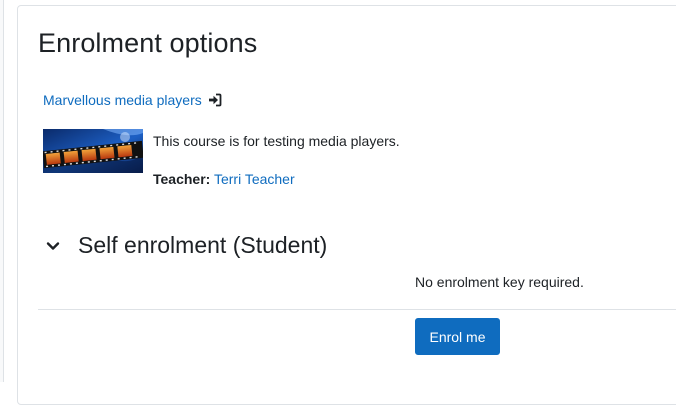 Image resolution: width=676 pixels, height=405 pixels. I want to click on course-image, so click(93, 151).